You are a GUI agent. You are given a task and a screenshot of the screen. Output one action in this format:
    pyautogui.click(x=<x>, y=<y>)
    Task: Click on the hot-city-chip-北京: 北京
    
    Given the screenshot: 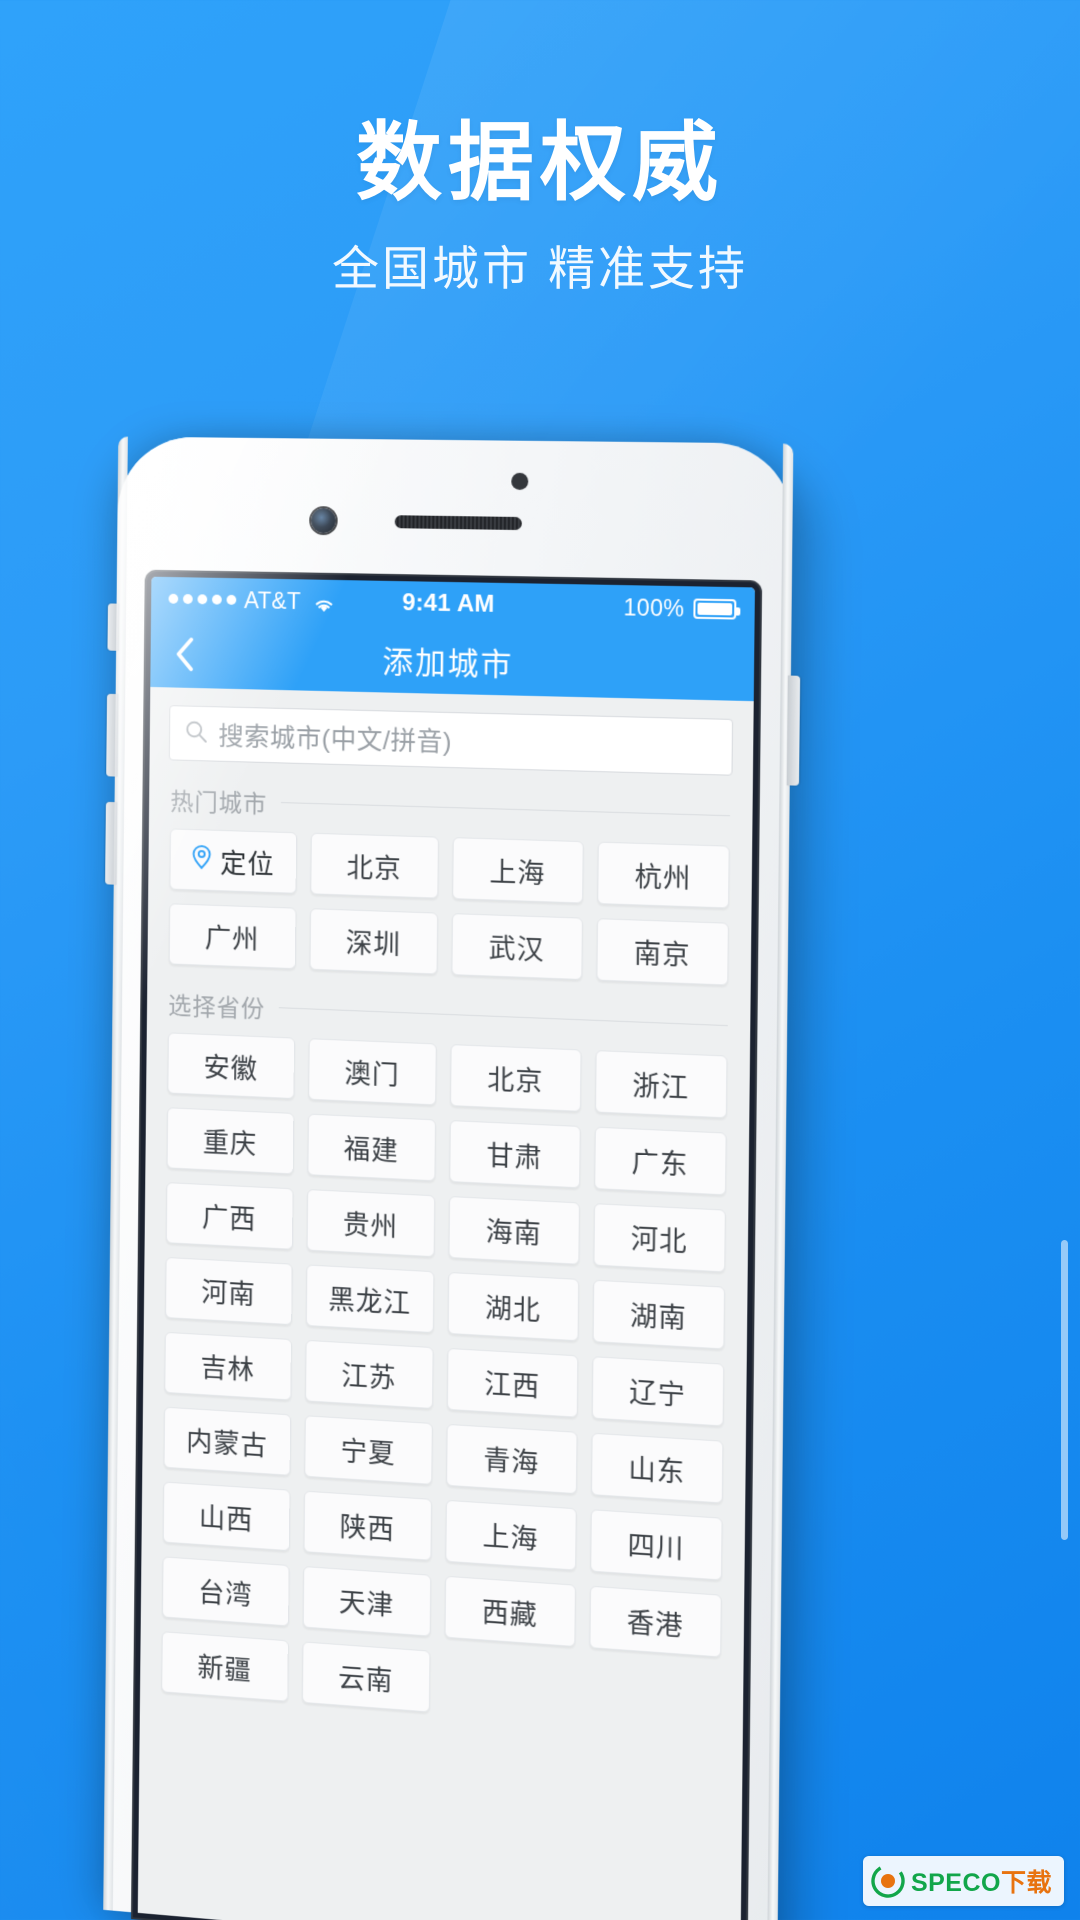 What is the action you would take?
    pyautogui.click(x=374, y=865)
    